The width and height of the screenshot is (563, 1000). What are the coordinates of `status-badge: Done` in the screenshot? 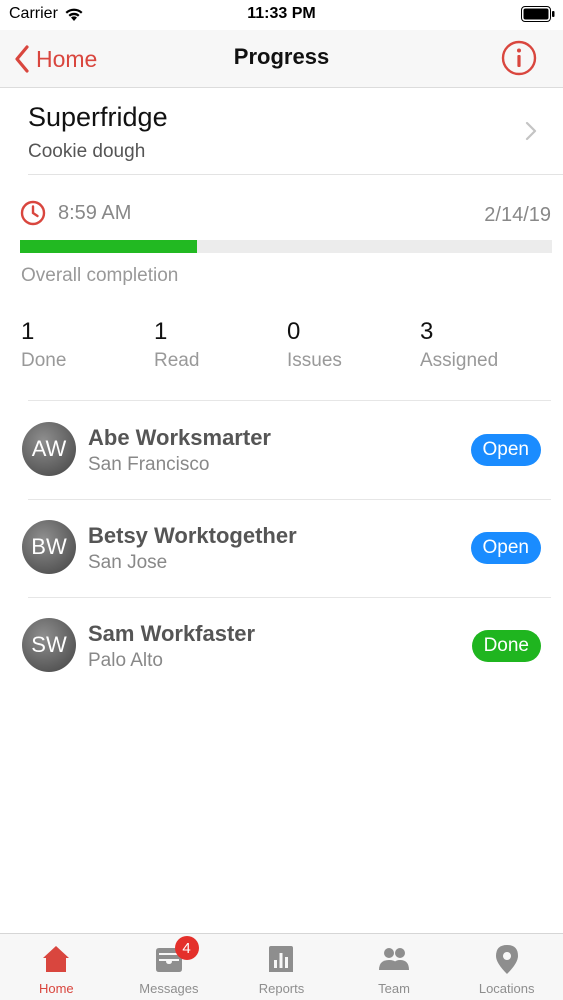 It's located at (506, 646).